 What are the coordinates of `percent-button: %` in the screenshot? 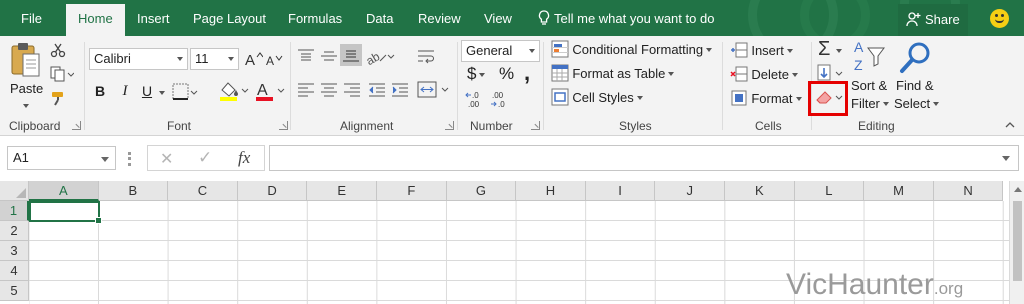 It's located at (506, 74).